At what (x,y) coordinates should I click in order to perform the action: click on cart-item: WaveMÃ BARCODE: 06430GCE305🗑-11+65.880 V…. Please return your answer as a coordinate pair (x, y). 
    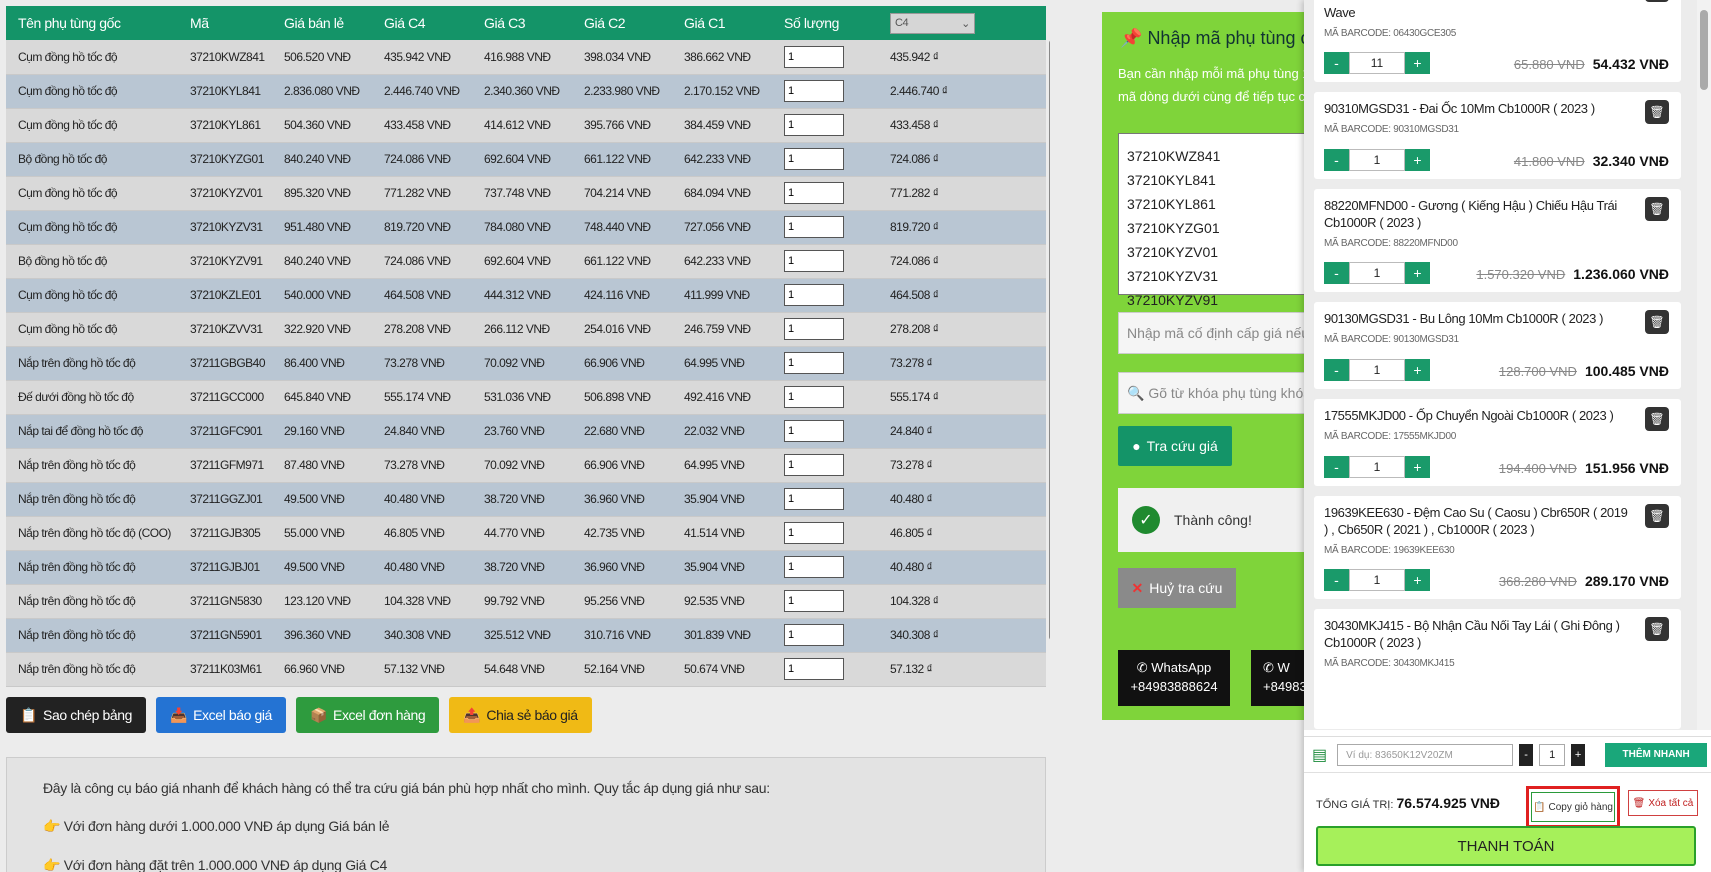
    Looking at the image, I should click on (1497, 41).